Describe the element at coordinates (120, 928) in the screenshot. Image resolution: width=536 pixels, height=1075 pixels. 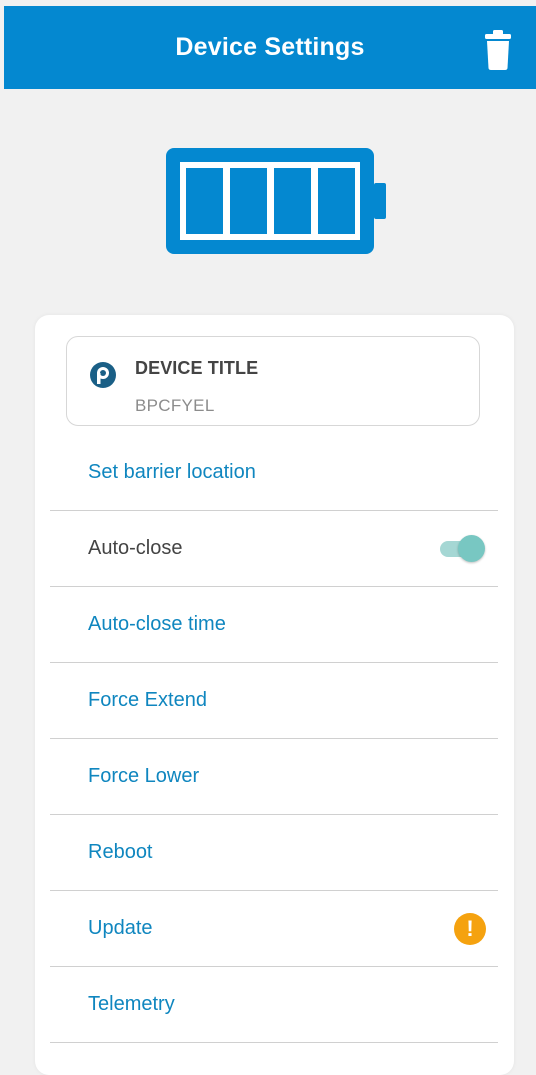
I see `menu-item-label: Update` at that location.